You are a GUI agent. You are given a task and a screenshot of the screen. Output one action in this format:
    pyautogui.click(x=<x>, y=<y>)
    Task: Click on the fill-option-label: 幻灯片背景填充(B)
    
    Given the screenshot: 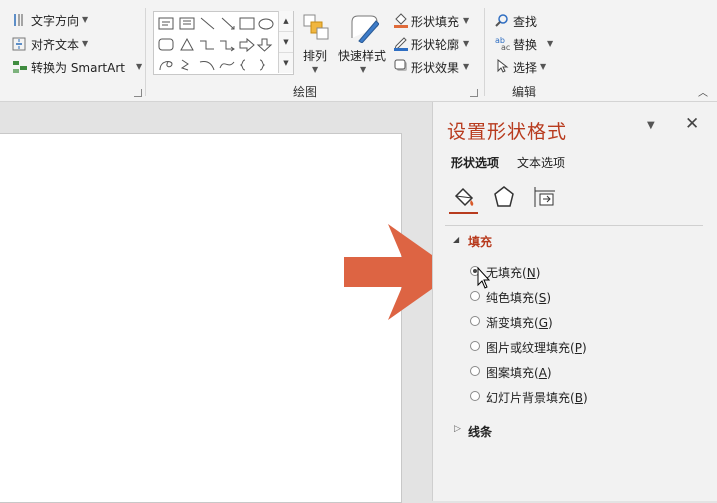 What is the action you would take?
    pyautogui.click(x=537, y=398)
    